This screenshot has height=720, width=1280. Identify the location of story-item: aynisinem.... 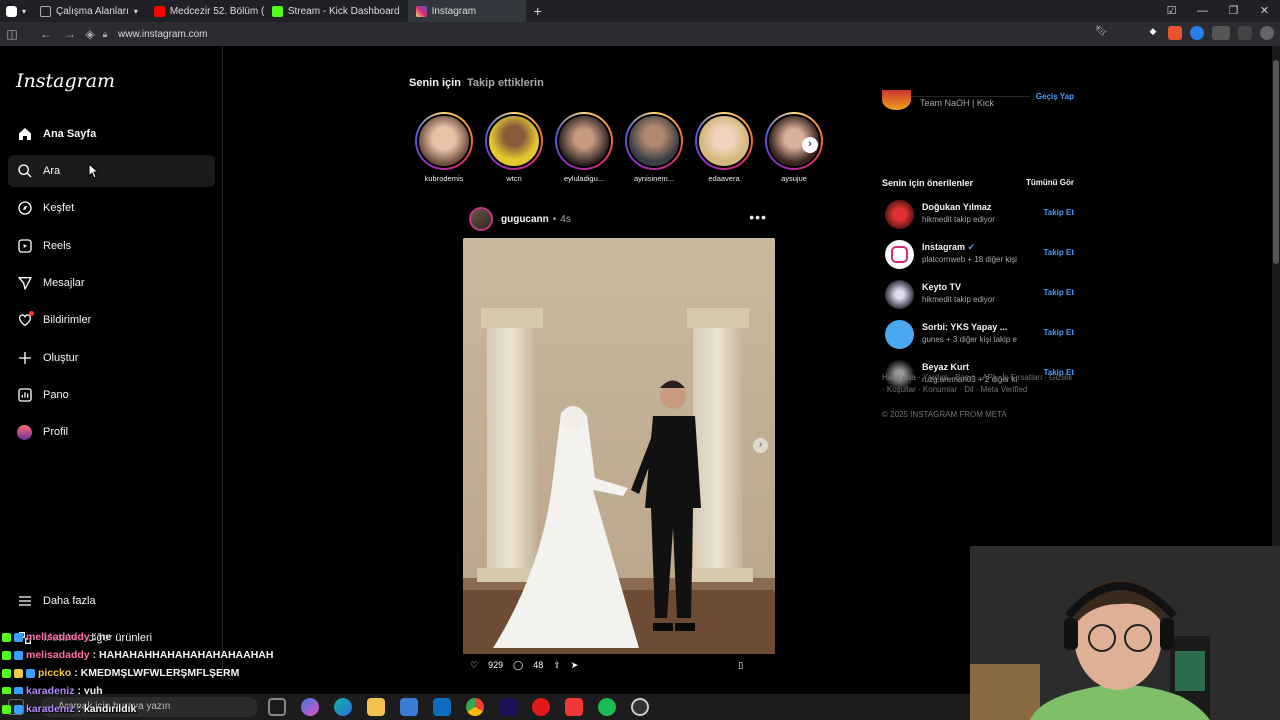
(654, 147).